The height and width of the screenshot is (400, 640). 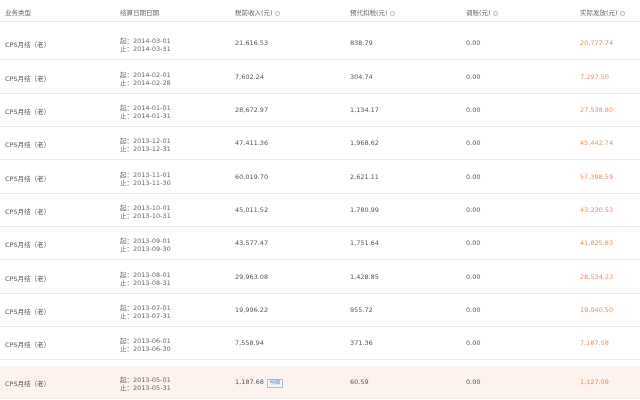 I want to click on withheld-tax-cell: 1,134.17, so click(x=364, y=110).